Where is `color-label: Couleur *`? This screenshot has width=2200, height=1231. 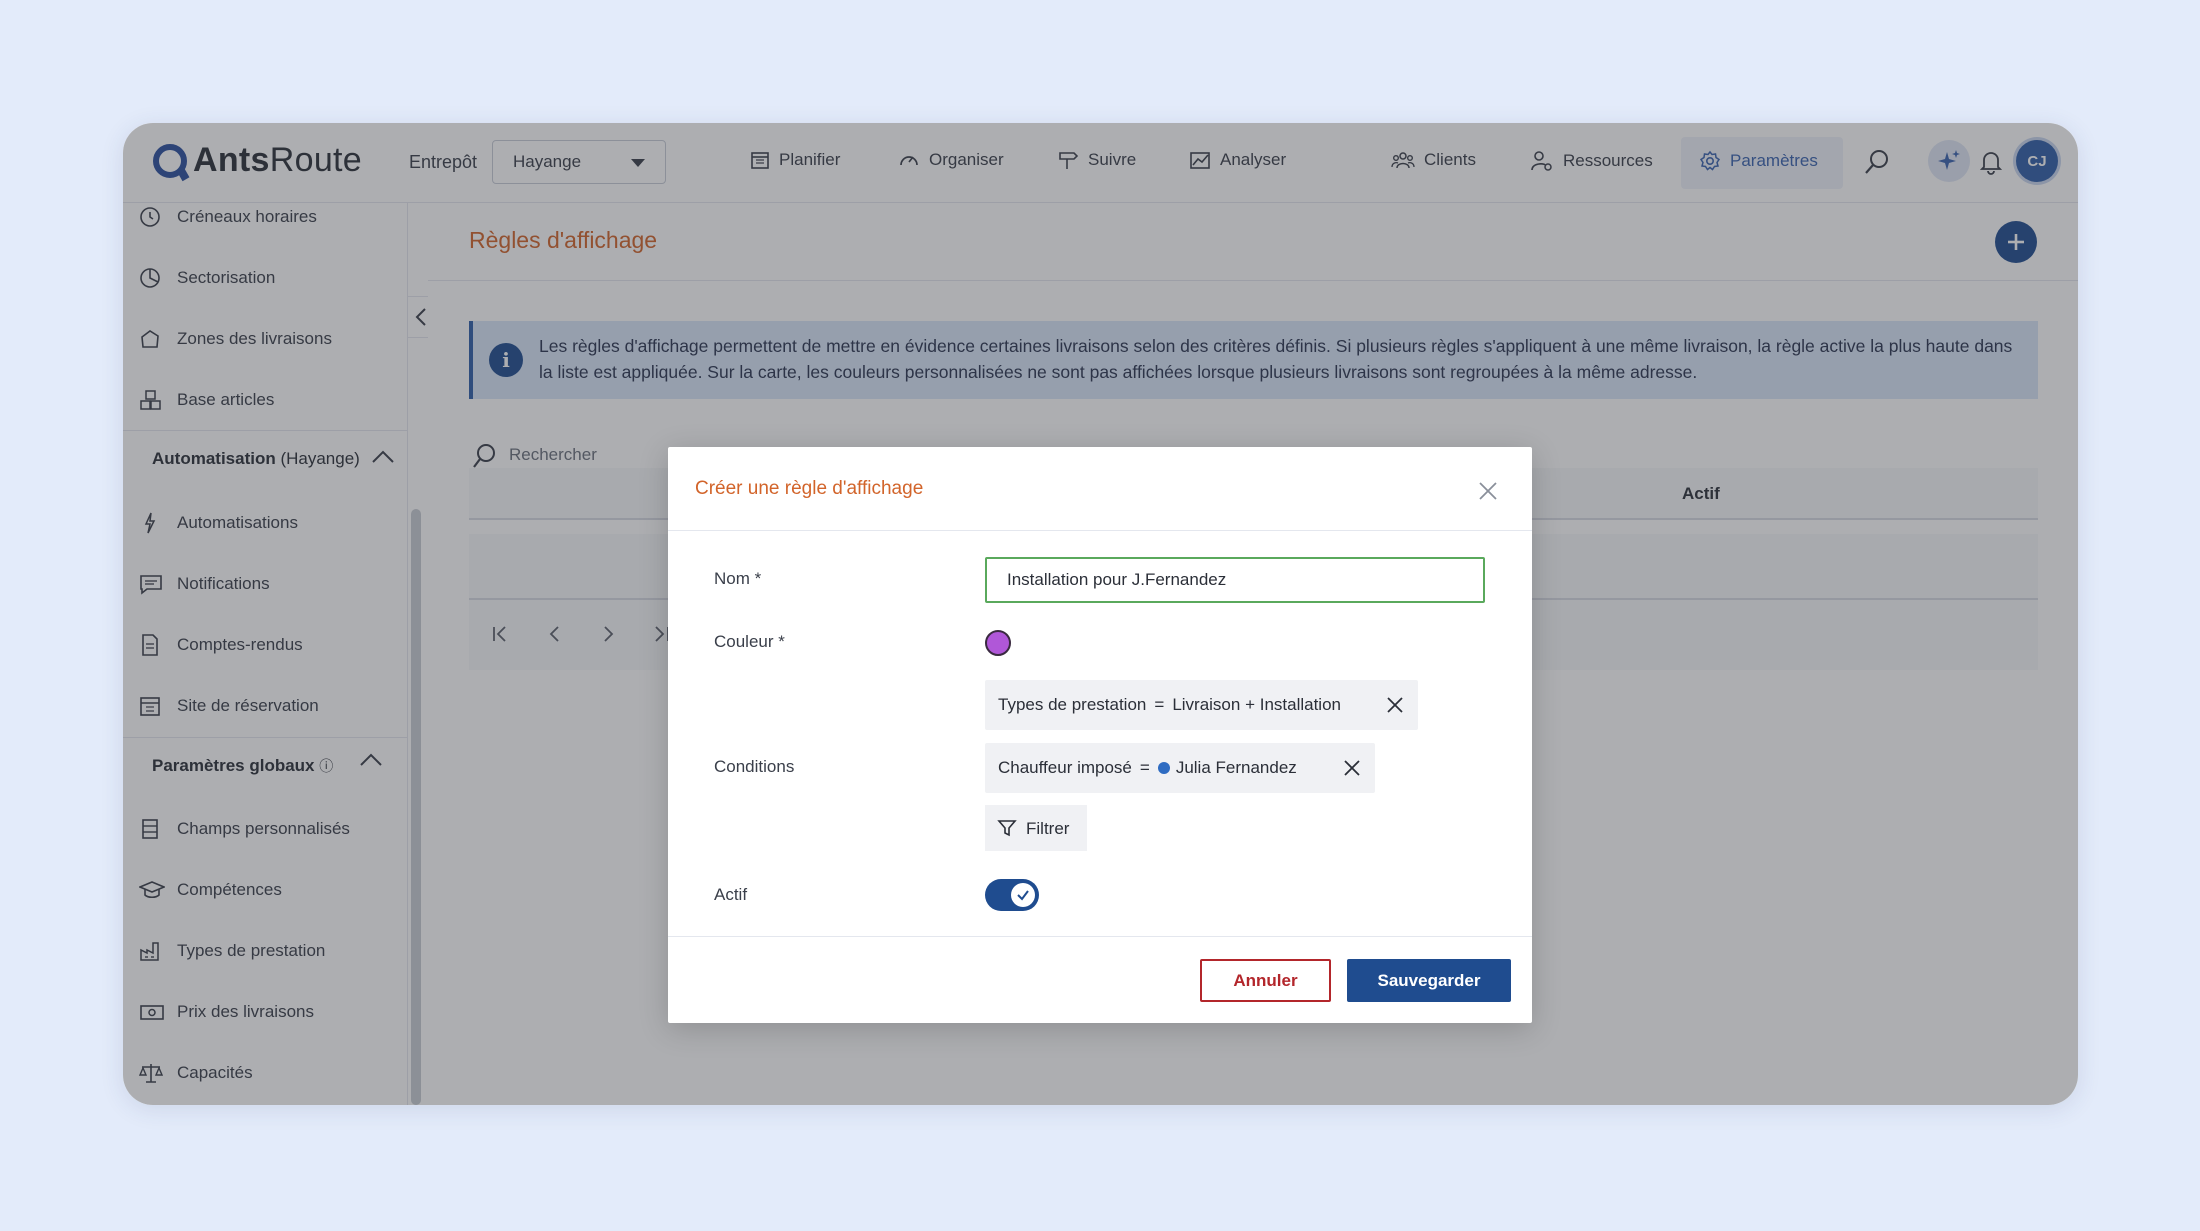
color-label: Couleur * is located at coordinates (749, 641).